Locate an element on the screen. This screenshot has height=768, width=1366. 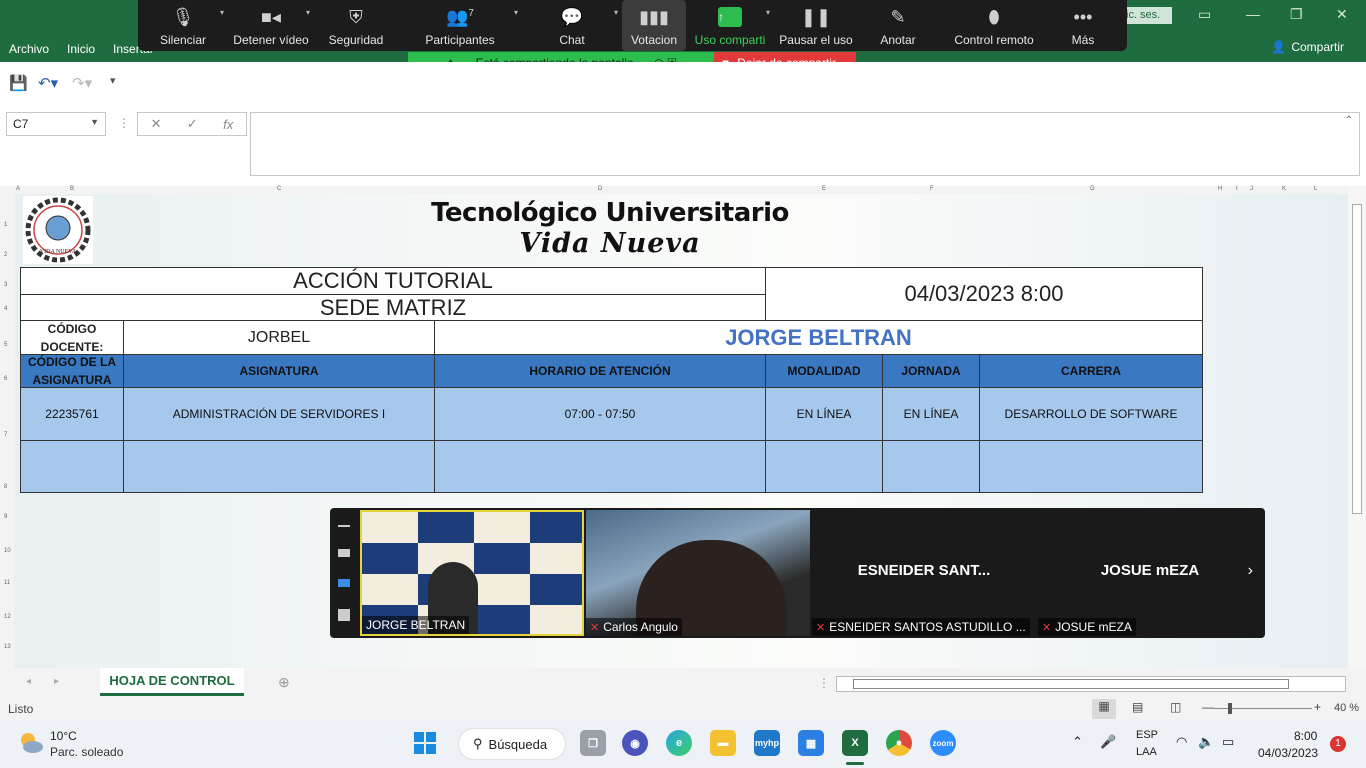
prev-sheet-icon: ◂ is located at coordinates (28, 681).